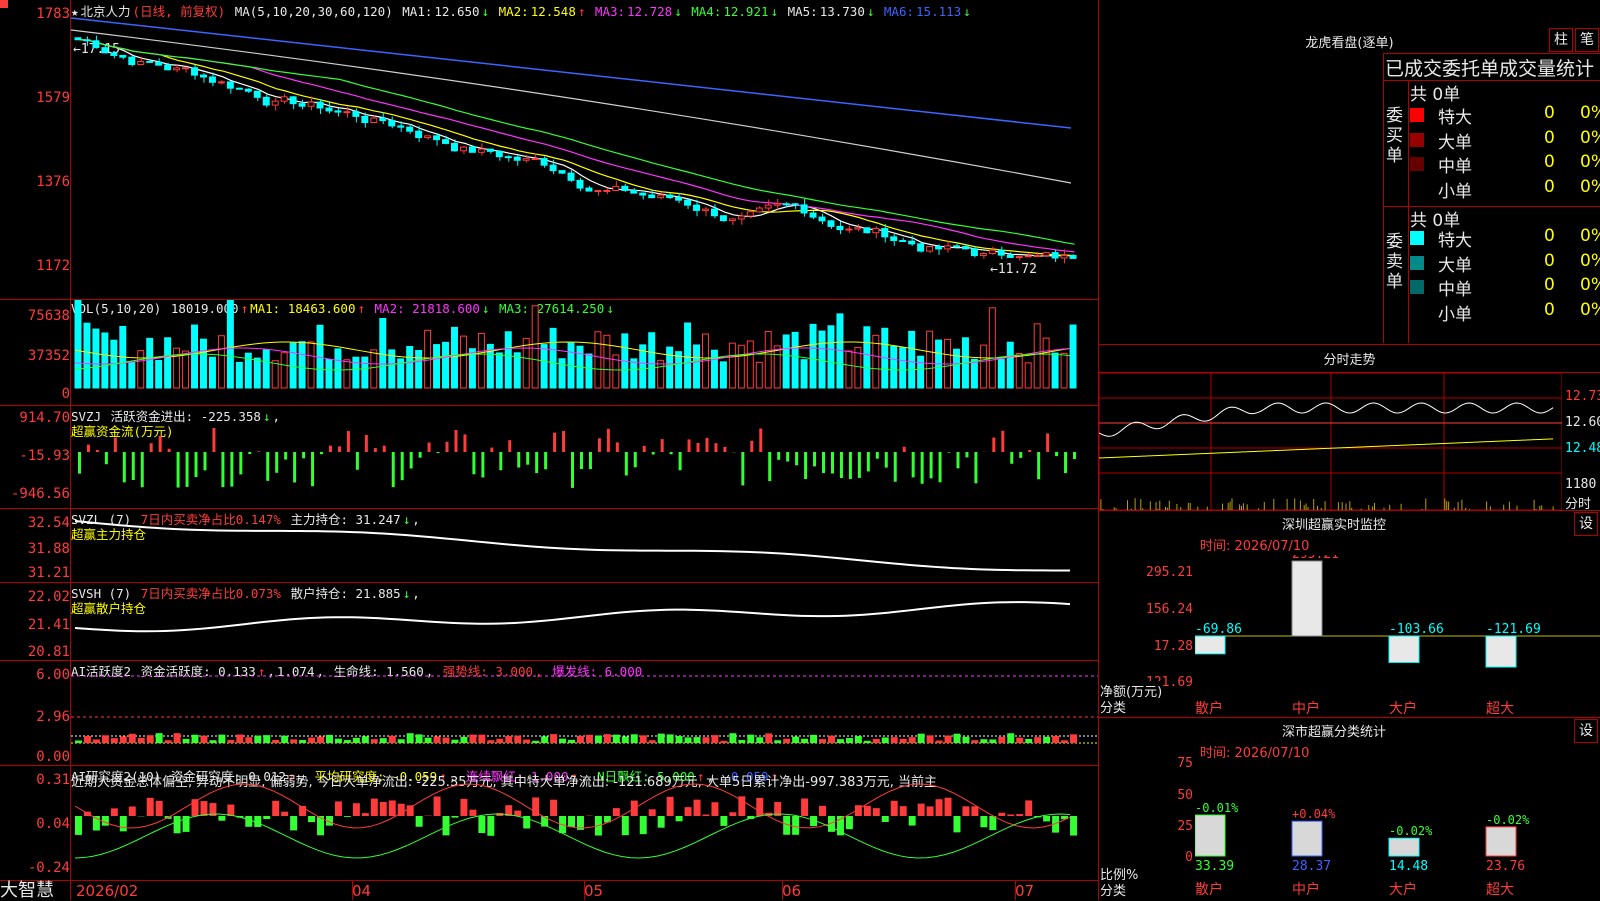  Describe the element at coordinates (35, 890) in the screenshot. I see `app-logo: 大智慧` at that location.